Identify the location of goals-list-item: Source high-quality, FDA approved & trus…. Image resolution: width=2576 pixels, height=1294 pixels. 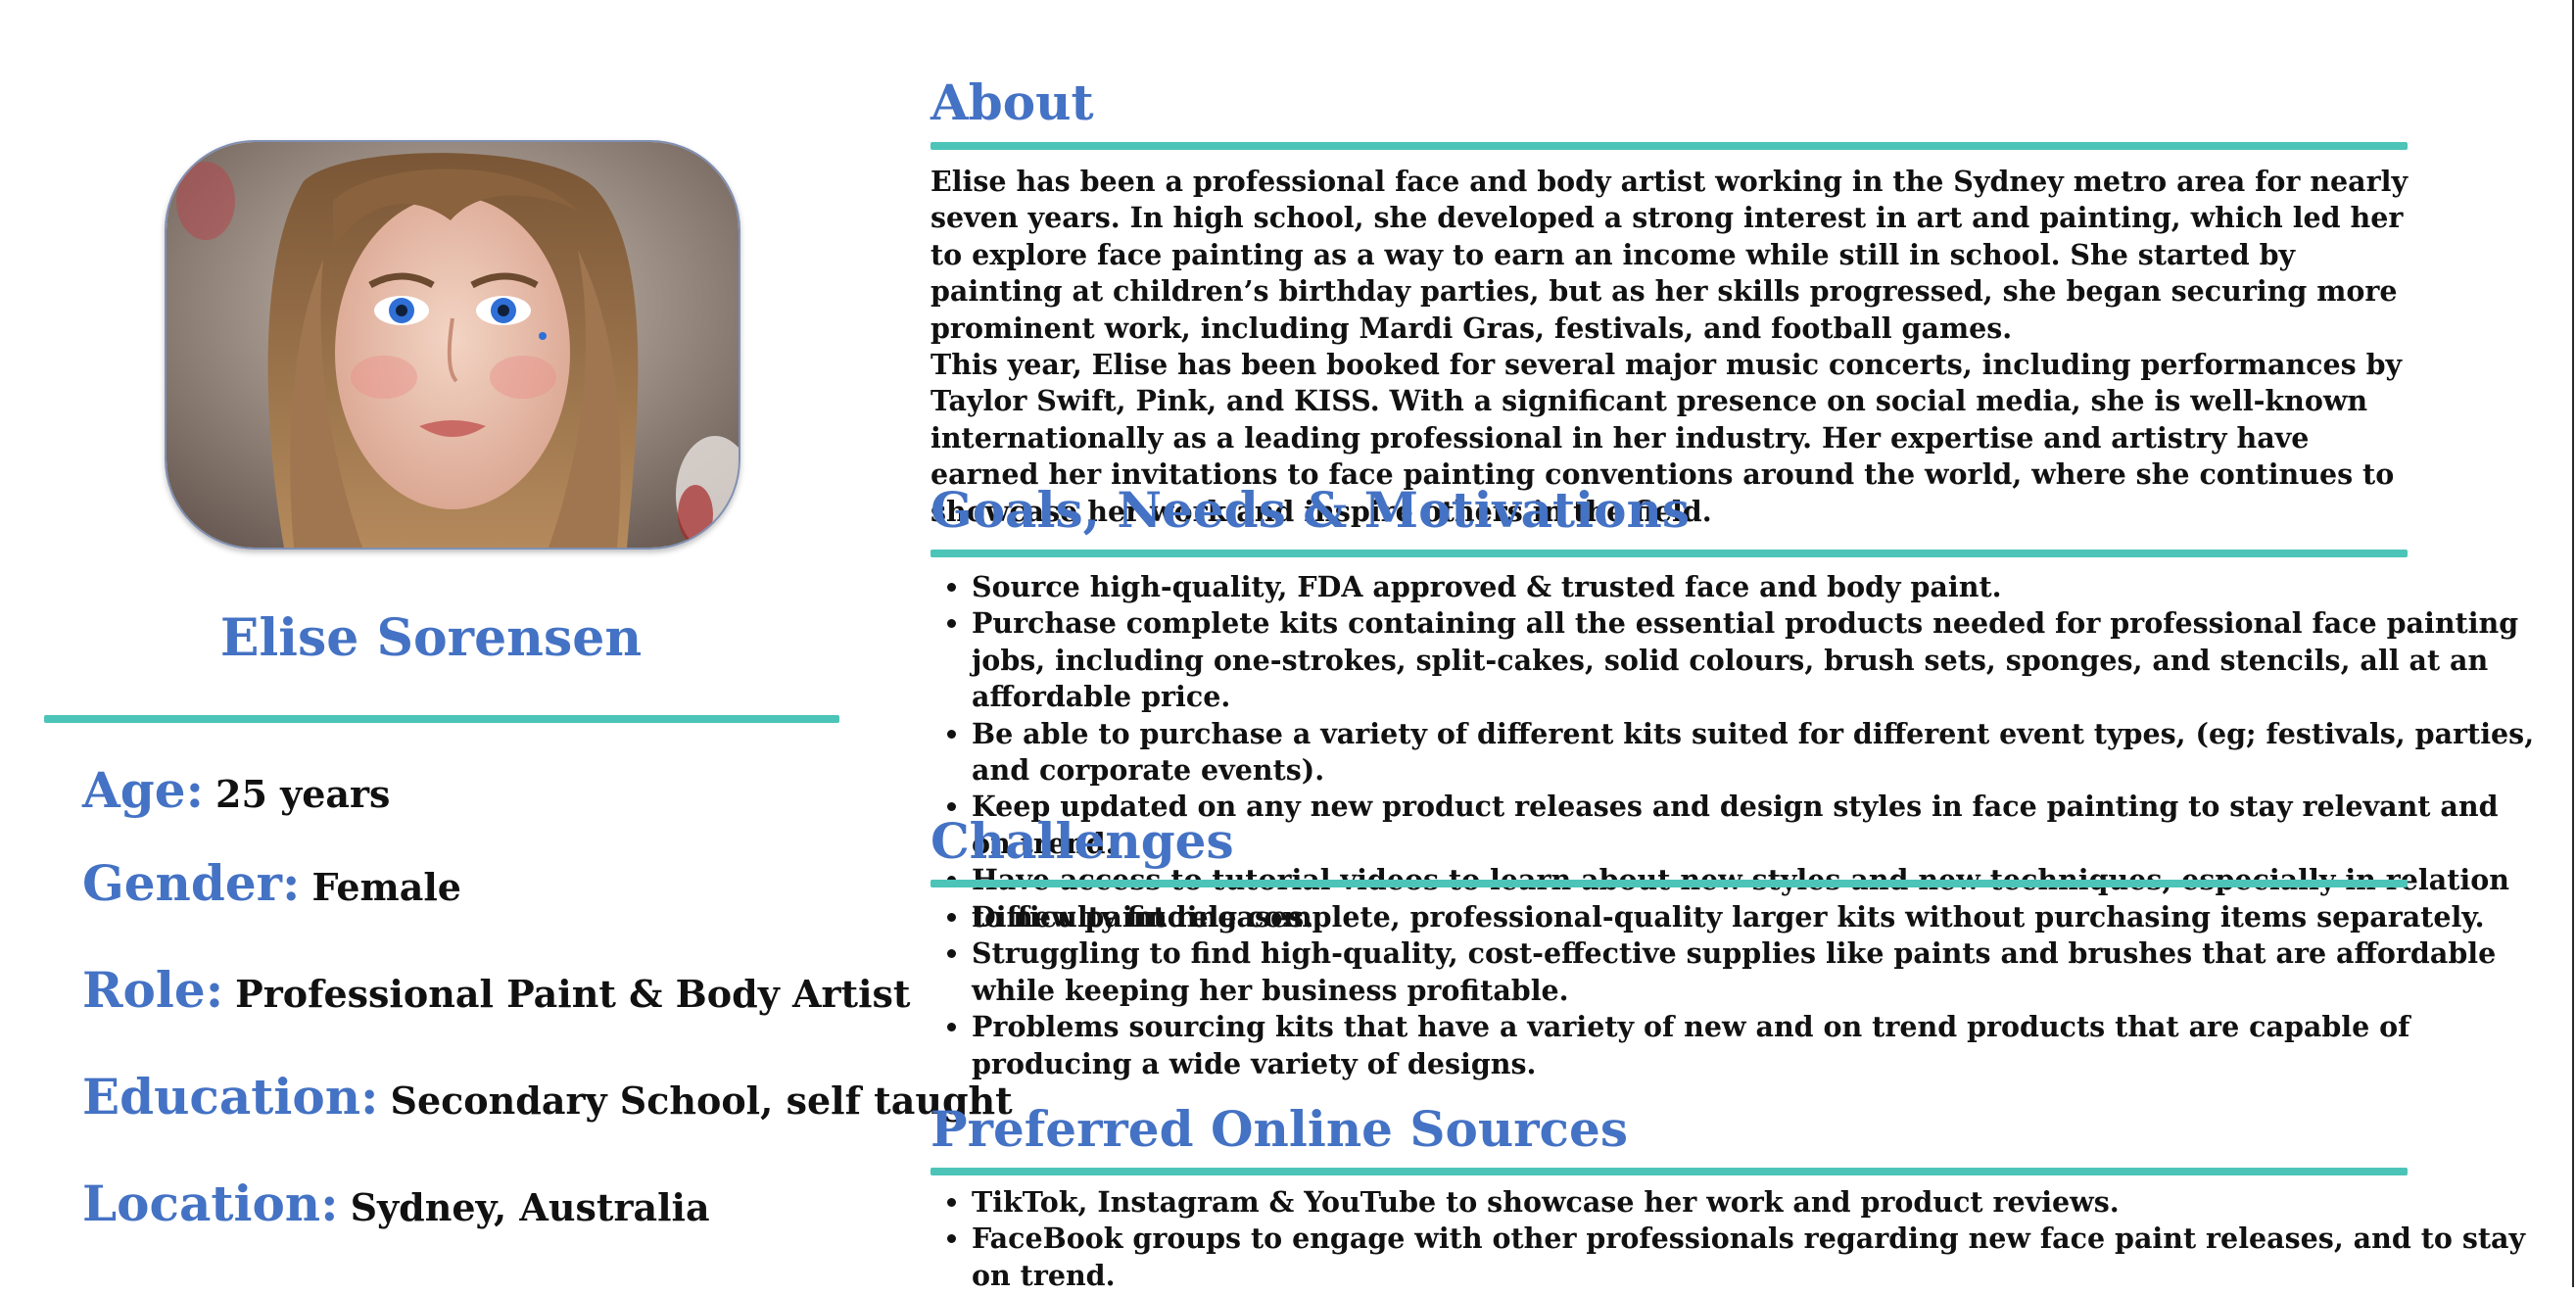
(1755, 587).